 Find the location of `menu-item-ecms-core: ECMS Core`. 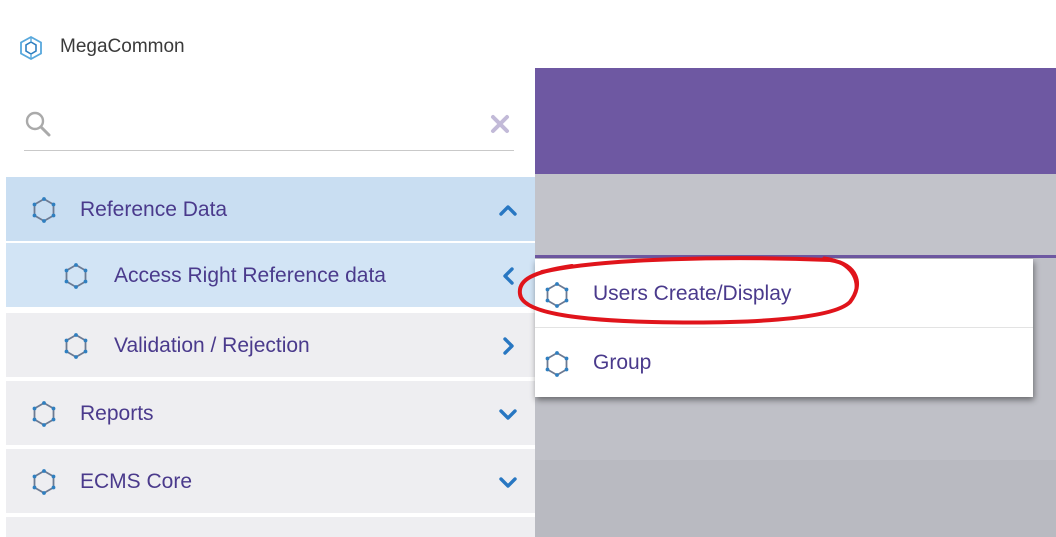

menu-item-ecms-core: ECMS Core is located at coordinates (270, 482).